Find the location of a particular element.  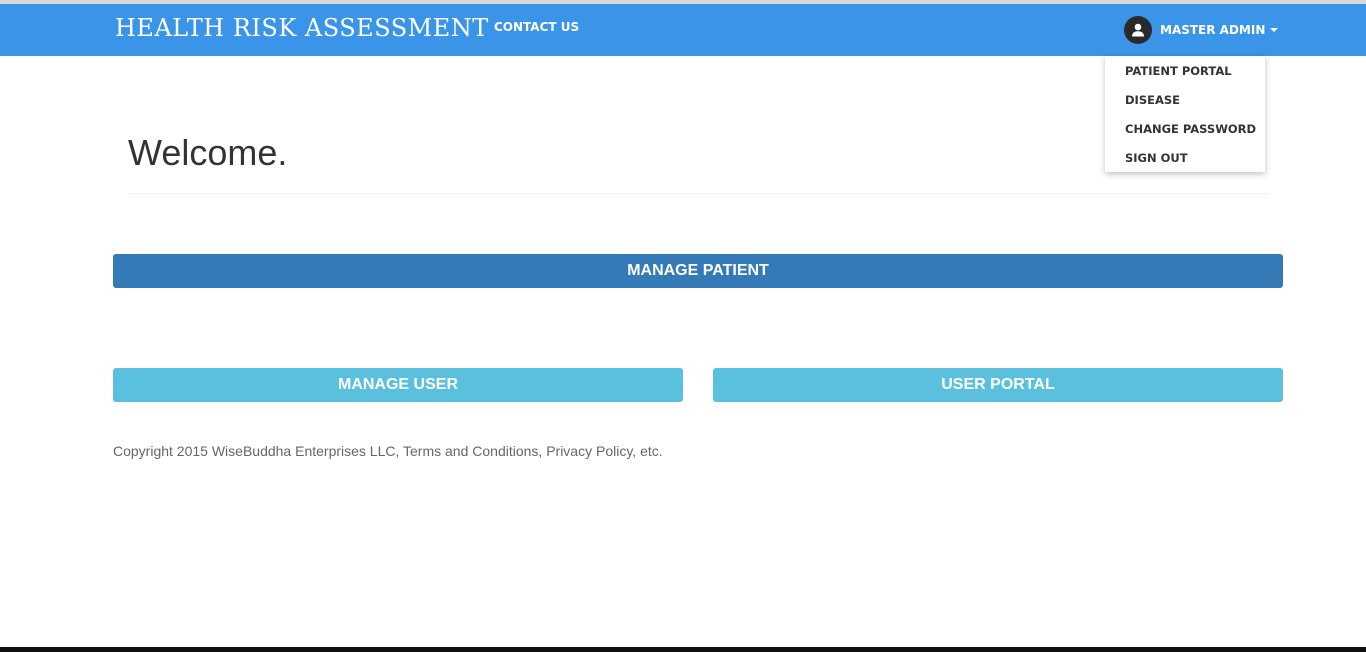

menu-item-change-password: CHANGE PASSWORD is located at coordinates (1185, 133).